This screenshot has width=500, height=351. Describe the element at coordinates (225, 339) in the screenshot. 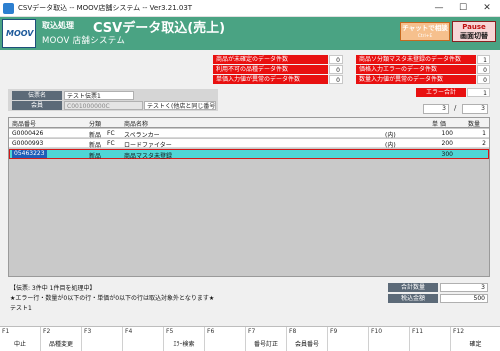

I see `fkey-f6: F6` at that location.